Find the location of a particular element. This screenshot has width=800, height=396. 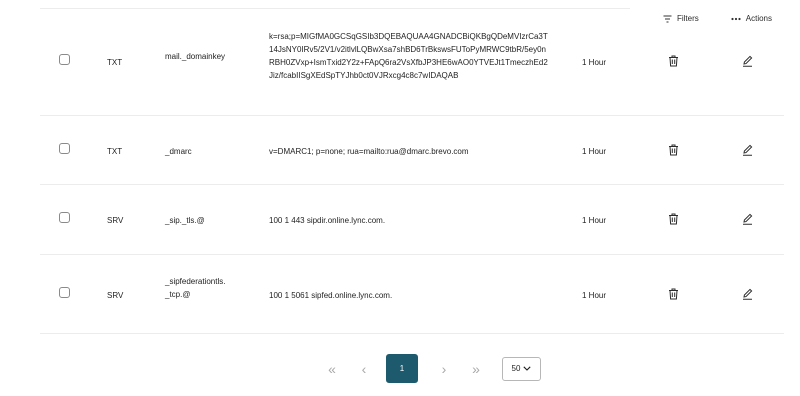

page-size-value: 50 is located at coordinates (516, 368).